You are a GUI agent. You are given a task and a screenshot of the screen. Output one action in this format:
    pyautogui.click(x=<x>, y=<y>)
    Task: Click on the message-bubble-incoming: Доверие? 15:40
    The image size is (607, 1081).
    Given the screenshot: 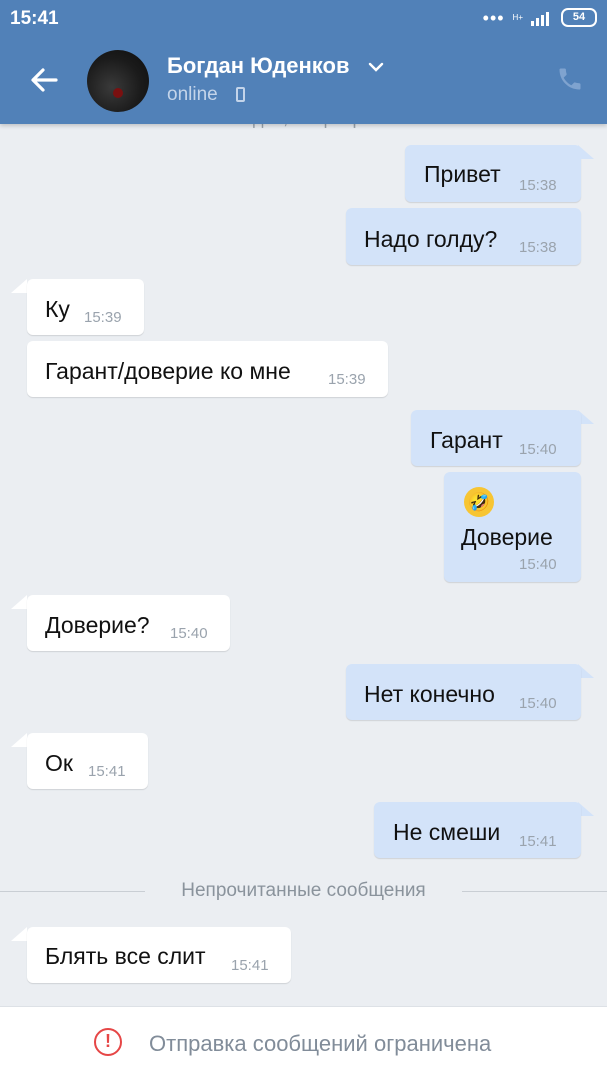 What is the action you would take?
    pyautogui.click(x=128, y=623)
    